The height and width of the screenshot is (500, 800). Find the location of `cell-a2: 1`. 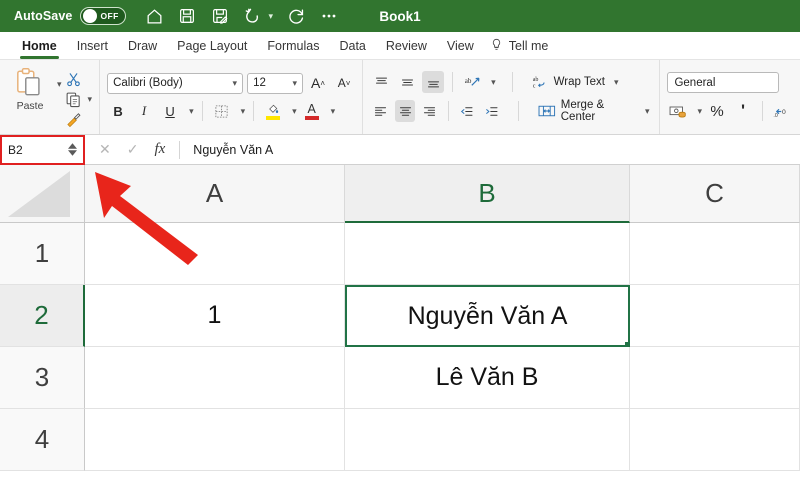

cell-a2: 1 is located at coordinates (215, 316).